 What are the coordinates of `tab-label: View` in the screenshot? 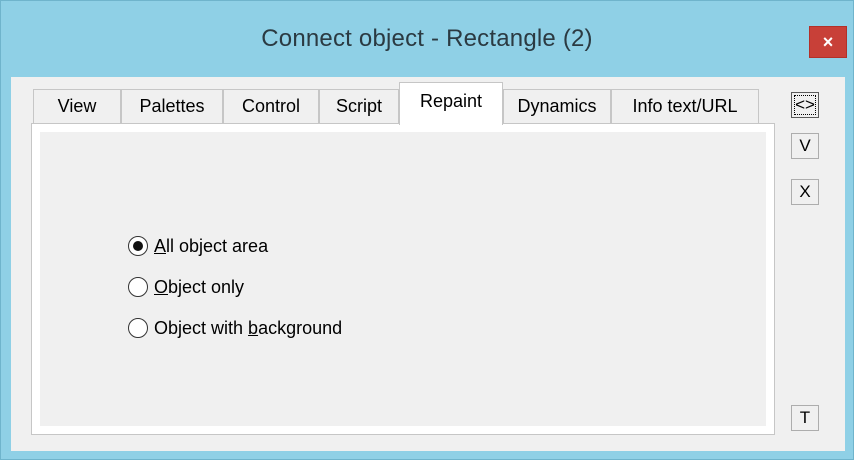 It's located at (77, 106).